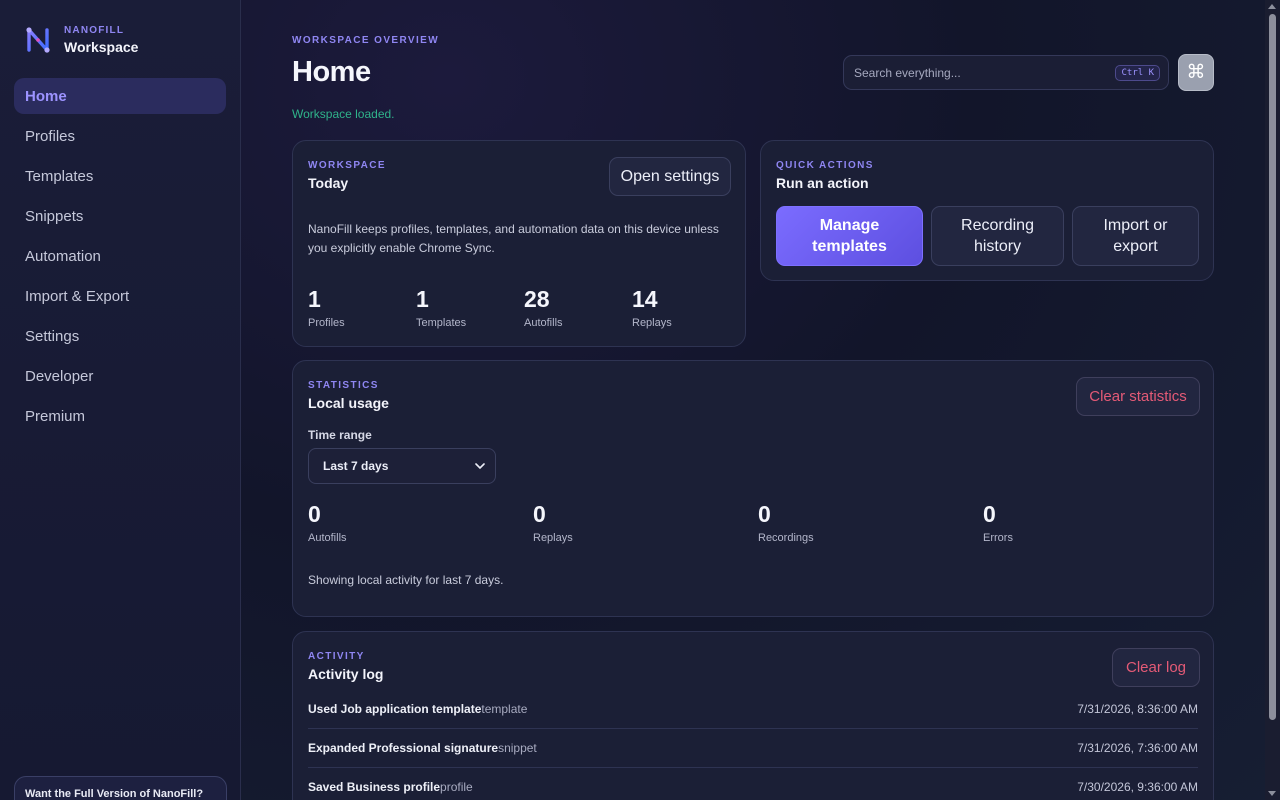 The image size is (1280, 800). Describe the element at coordinates (120, 216) in the screenshot. I see `sidebar-item-snippets: Snippets` at that location.